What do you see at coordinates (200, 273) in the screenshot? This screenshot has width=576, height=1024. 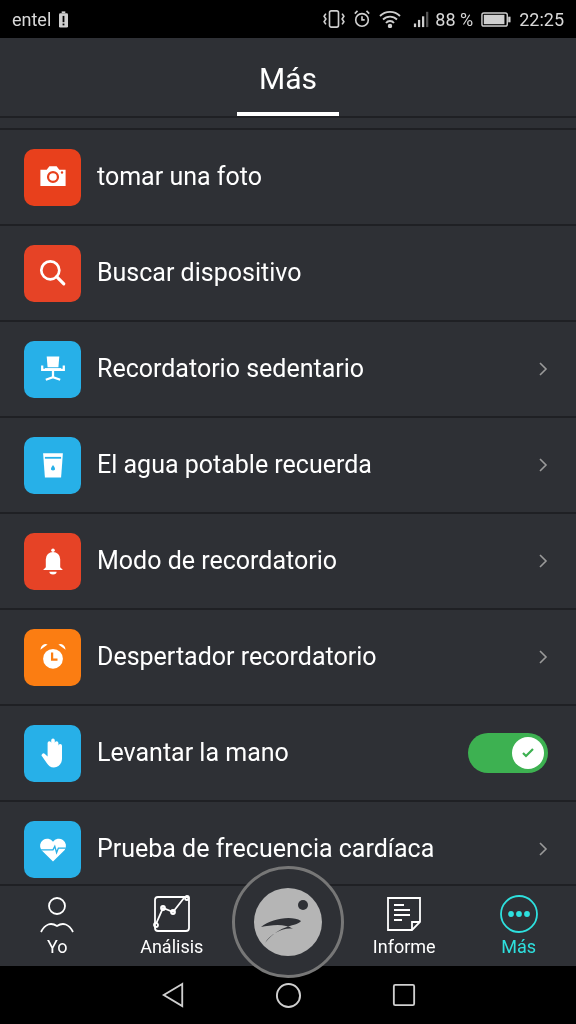 I see `row-label: Buscar dispositivo` at bounding box center [200, 273].